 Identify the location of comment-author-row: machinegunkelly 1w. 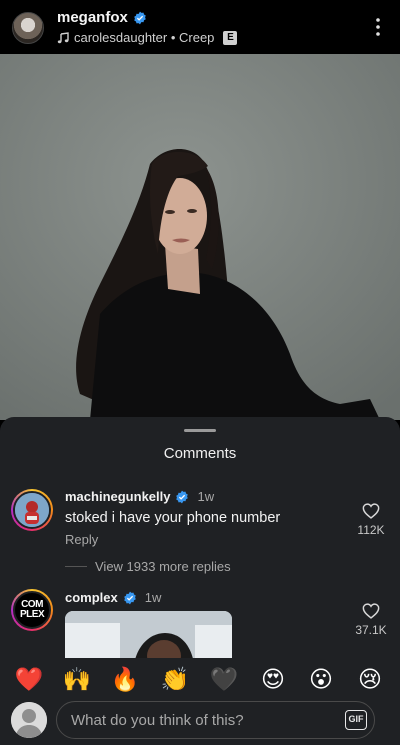
(139, 496).